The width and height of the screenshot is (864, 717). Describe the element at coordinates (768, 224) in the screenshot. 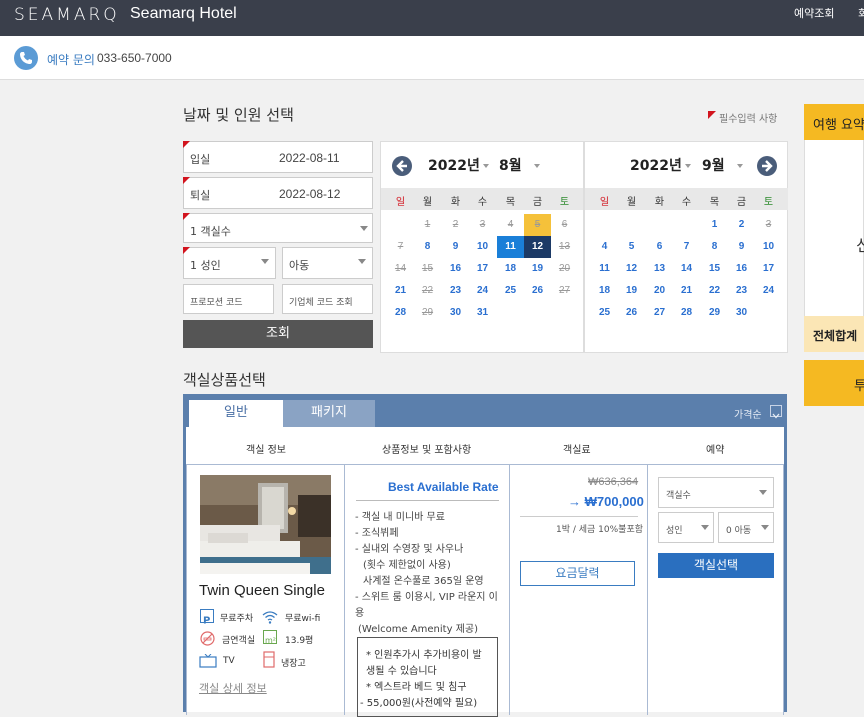

I see `calendar-day: 3` at that location.